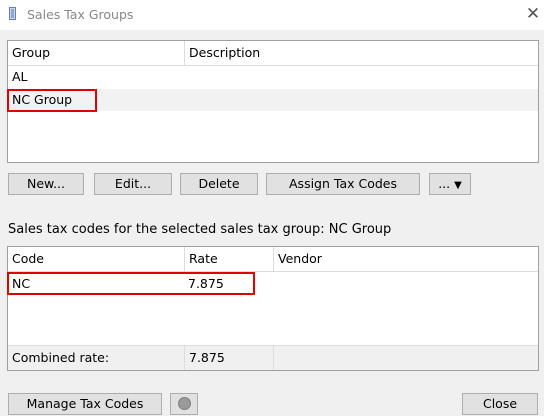 Image resolution: width=544 pixels, height=416 pixels. I want to click on combined-rate-footer: Combined rate: 7.875, so click(273, 357).